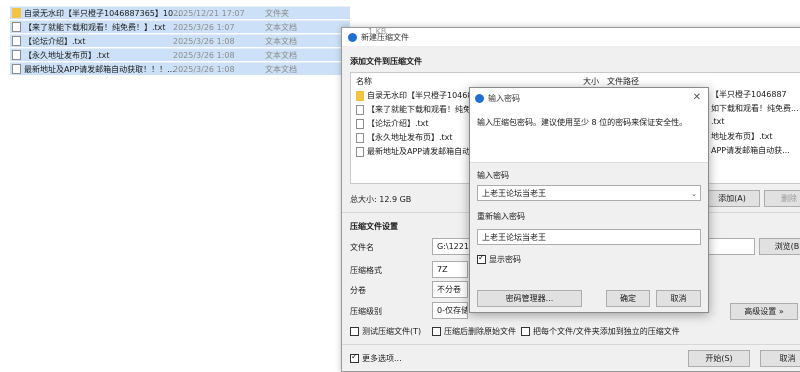 The width and height of the screenshot is (800, 372). Describe the element at coordinates (779, 246) in the screenshot. I see `browse-button: 浏览(B` at that location.